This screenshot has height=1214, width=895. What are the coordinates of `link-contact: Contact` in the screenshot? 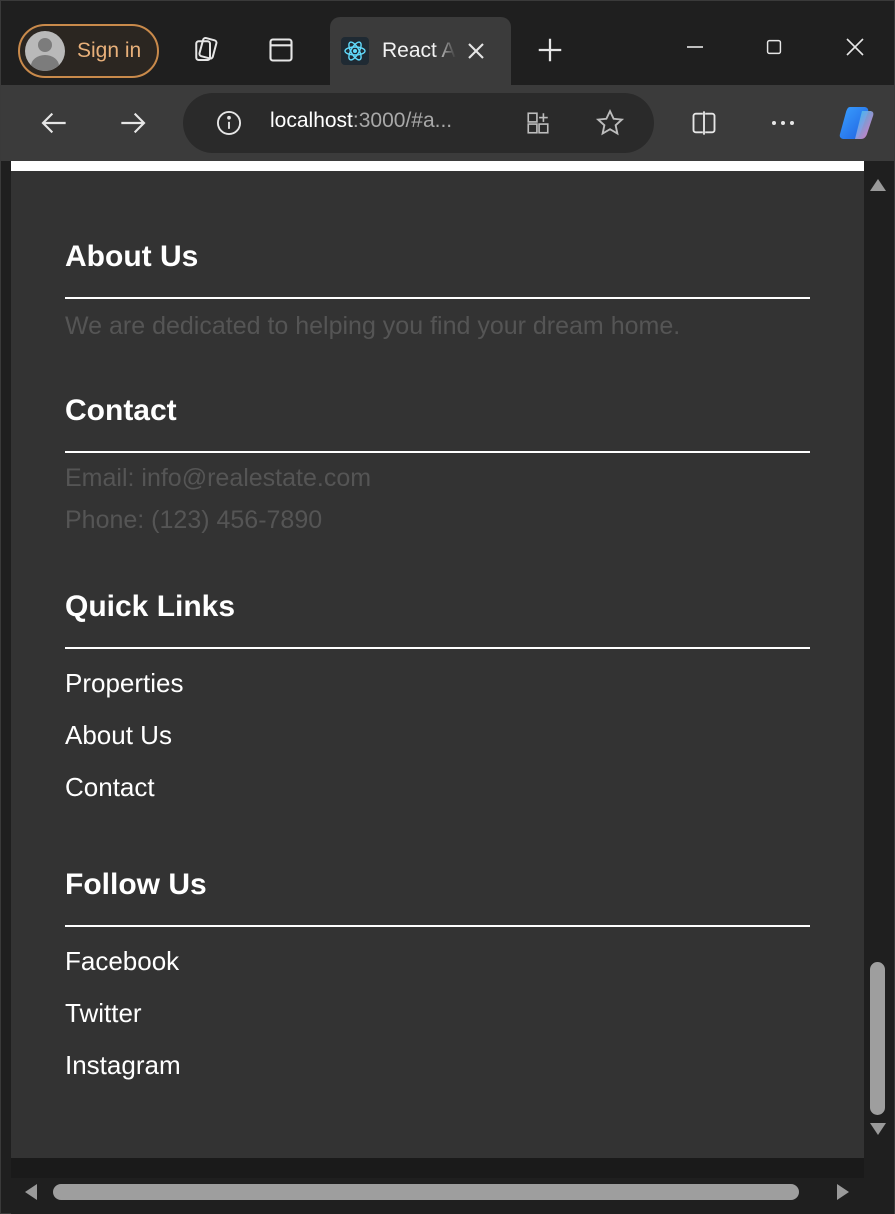 It's located at (437, 787).